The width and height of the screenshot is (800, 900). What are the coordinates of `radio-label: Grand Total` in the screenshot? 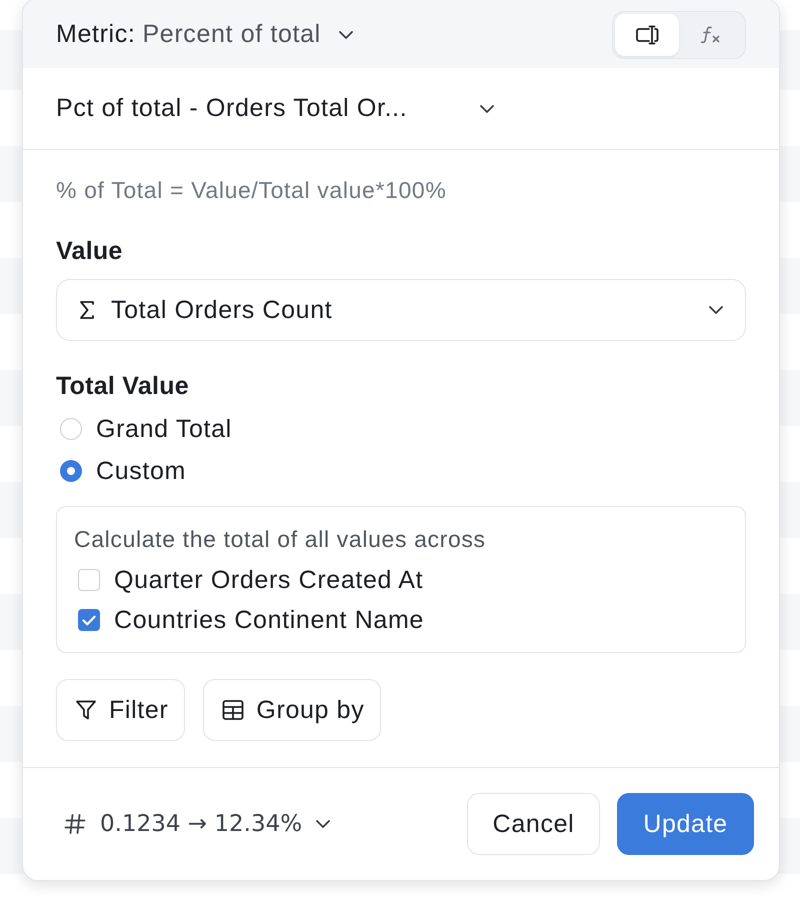 It's located at (164, 429).